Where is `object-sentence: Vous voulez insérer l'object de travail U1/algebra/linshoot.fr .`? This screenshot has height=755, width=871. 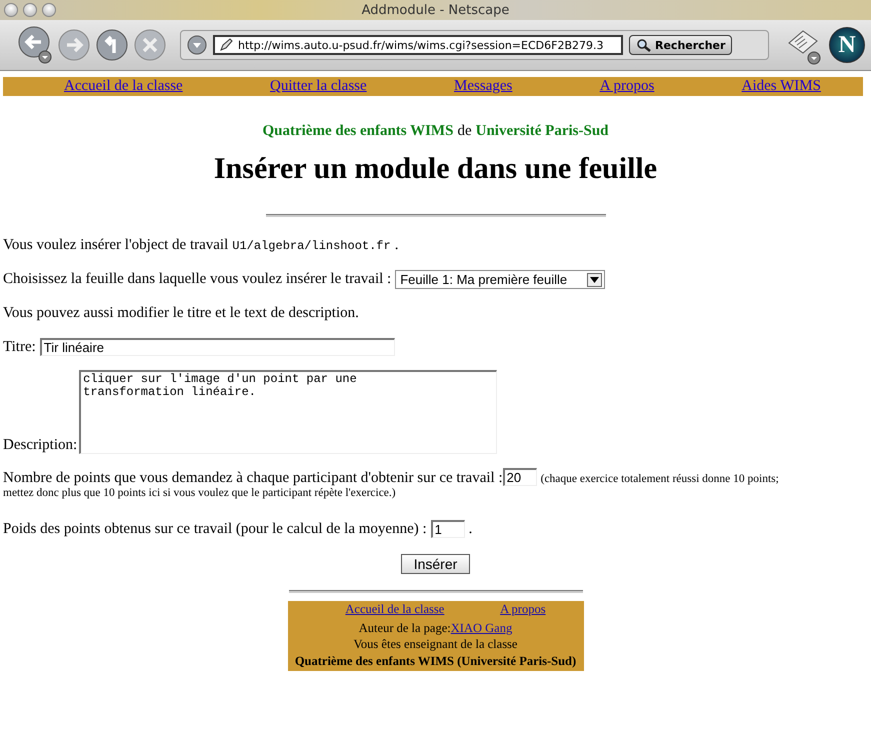
object-sentence: Vous voulez insérer l'object de travail U1/algebra/linshoot.fr . is located at coordinates (201, 245).